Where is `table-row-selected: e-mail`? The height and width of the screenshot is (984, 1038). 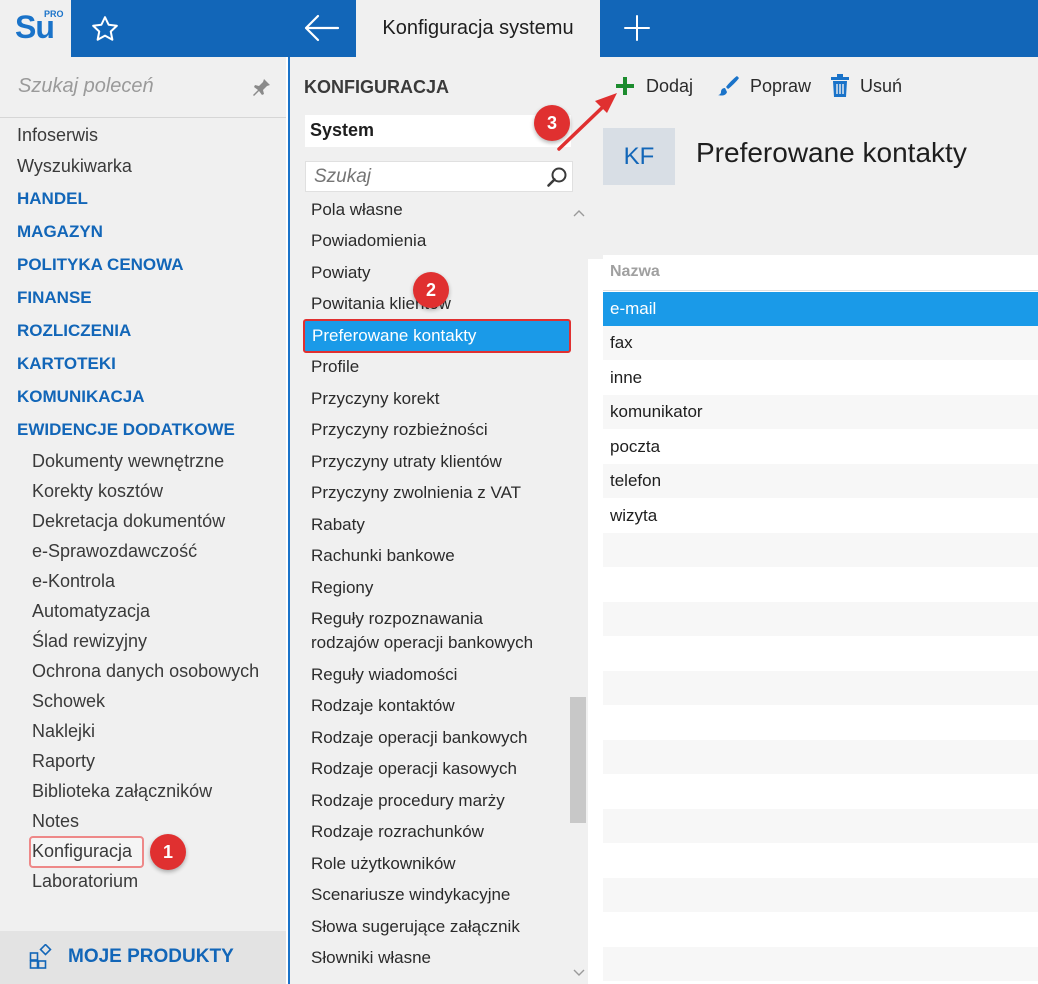
table-row-selected: e-mail is located at coordinates (820, 309).